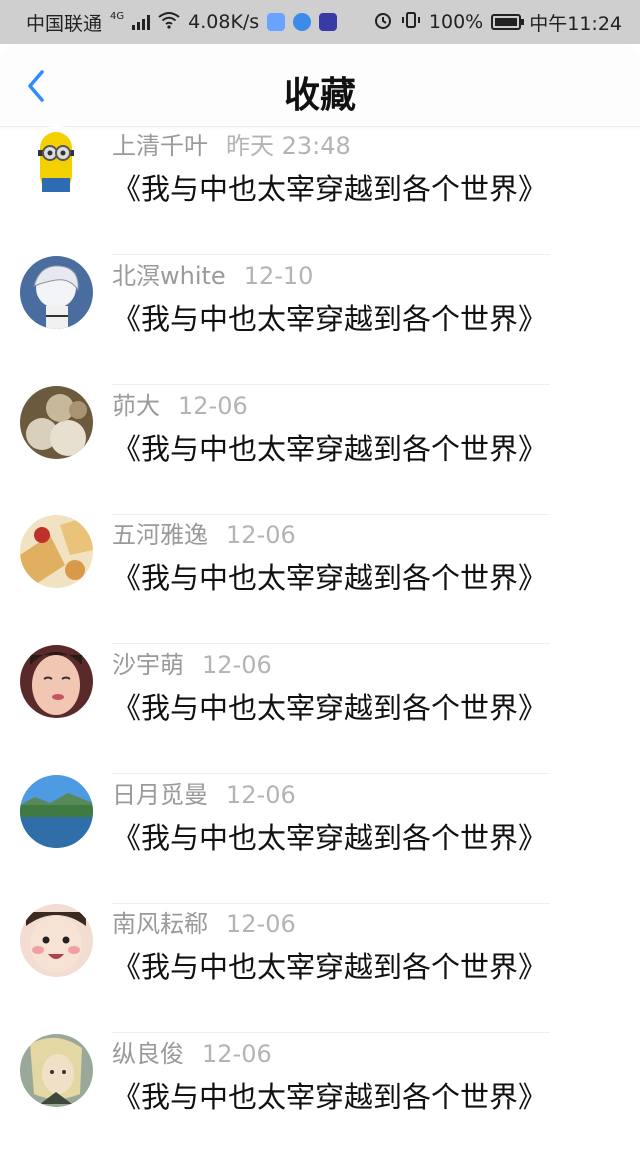 The image size is (640, 1163). I want to click on favorite-item: 日月觅曼 12-06 《我与中也太宰穿越到各个世界》, so click(320, 839).